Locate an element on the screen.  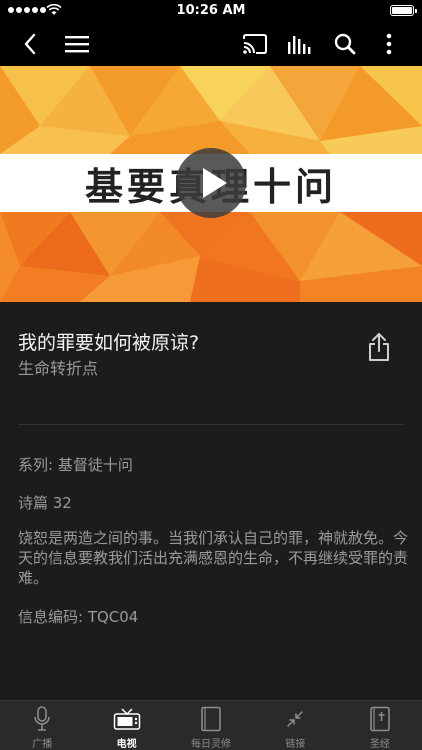
audio-bars-icon is located at coordinates (299, 45).